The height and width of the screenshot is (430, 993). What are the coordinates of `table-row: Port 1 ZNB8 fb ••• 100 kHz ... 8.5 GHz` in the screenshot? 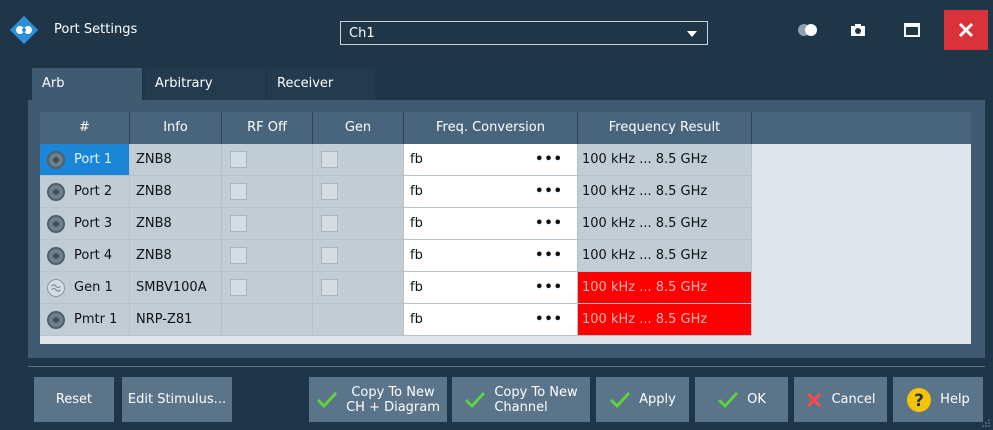 It's located at (396, 160).